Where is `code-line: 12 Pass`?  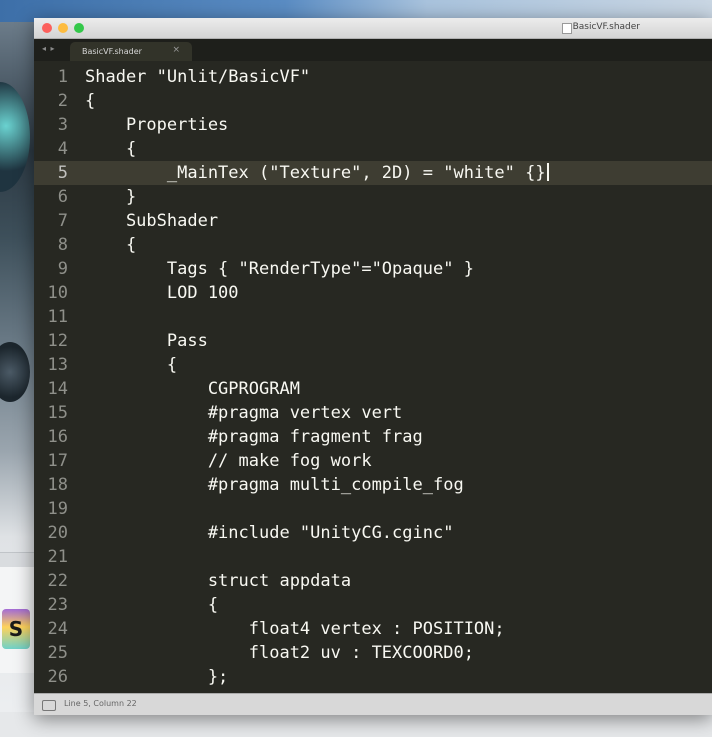 code-line: 12 Pass is located at coordinates (373, 341).